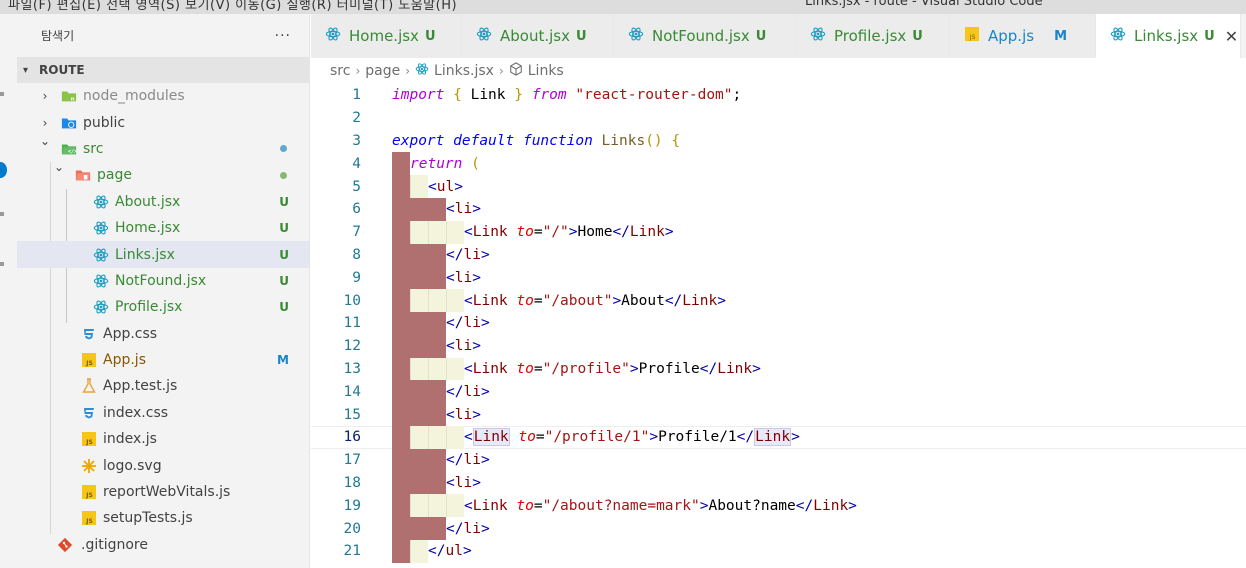  What do you see at coordinates (535, 36) in the screenshot?
I see `tab-label: About.jsx` at bounding box center [535, 36].